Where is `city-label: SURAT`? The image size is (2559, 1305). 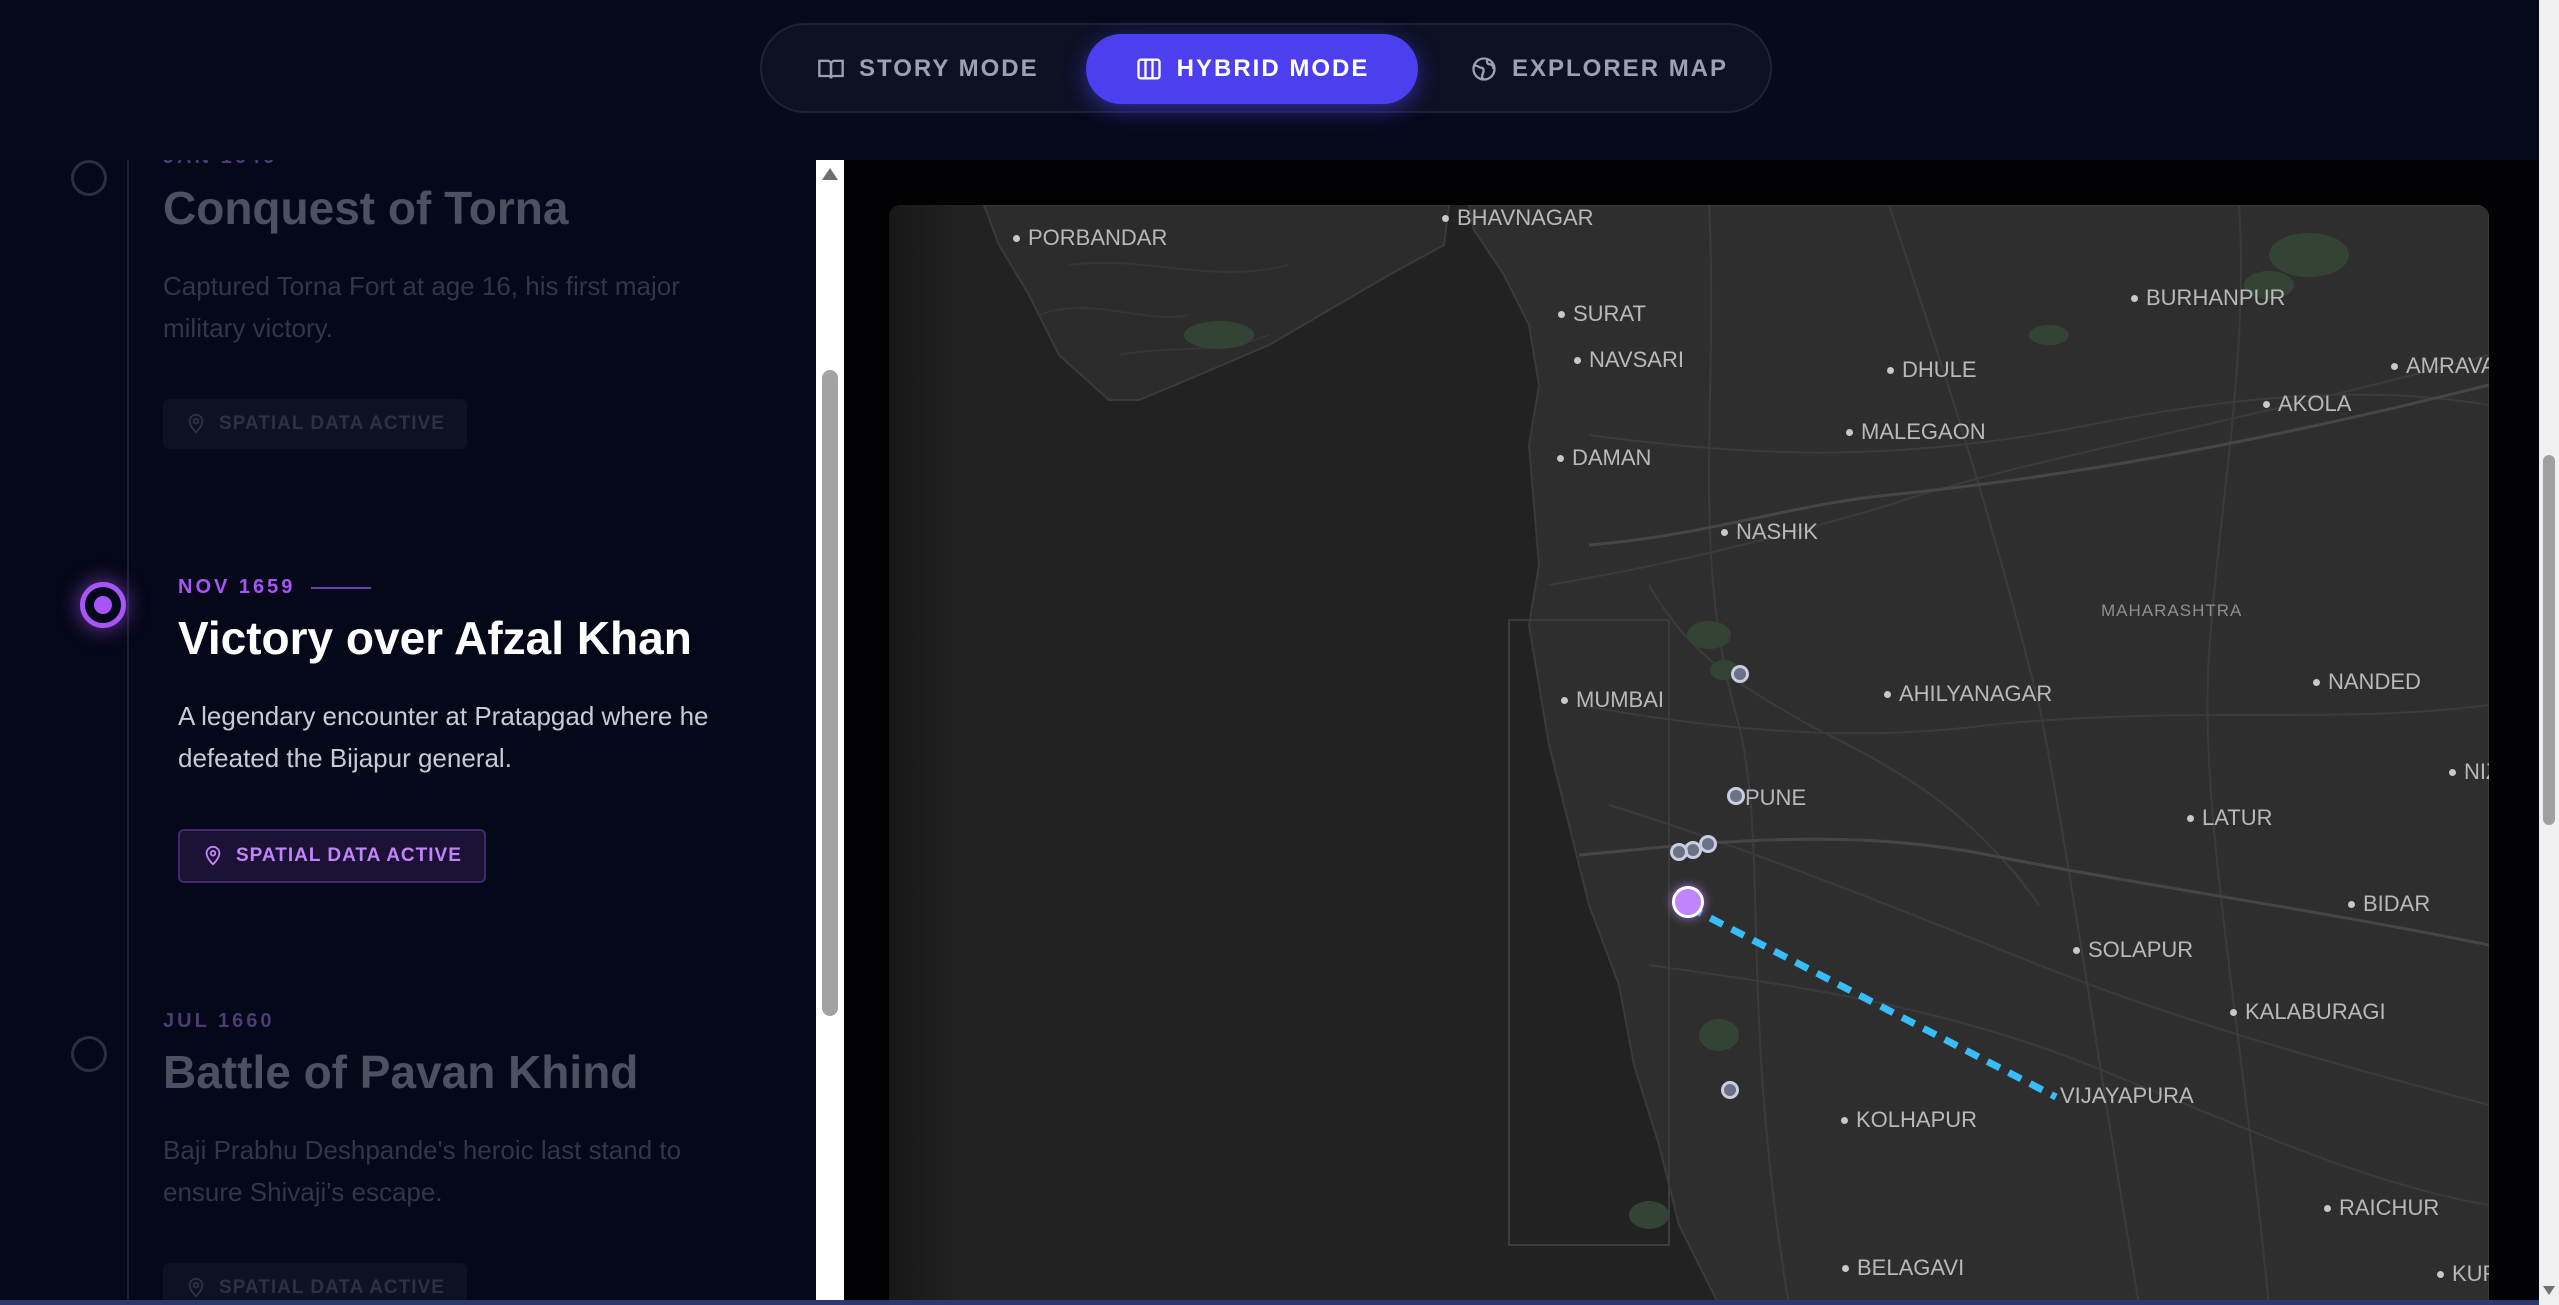
city-label: SURAT is located at coordinates (1602, 314).